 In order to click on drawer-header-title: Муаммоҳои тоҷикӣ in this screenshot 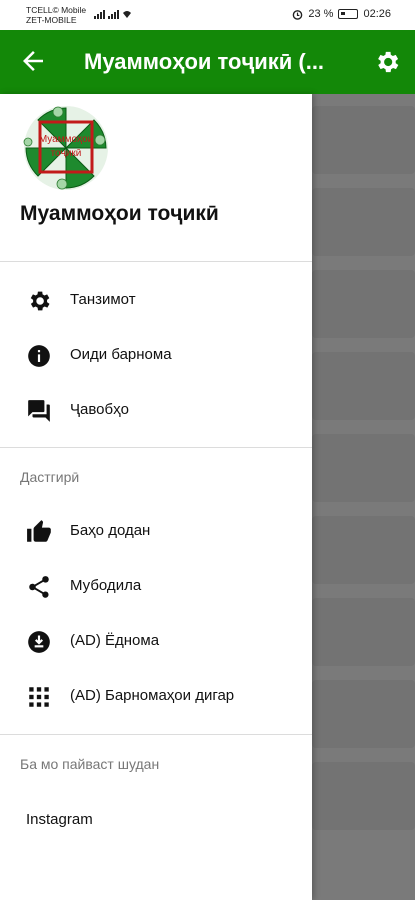, I will do `click(119, 213)`.